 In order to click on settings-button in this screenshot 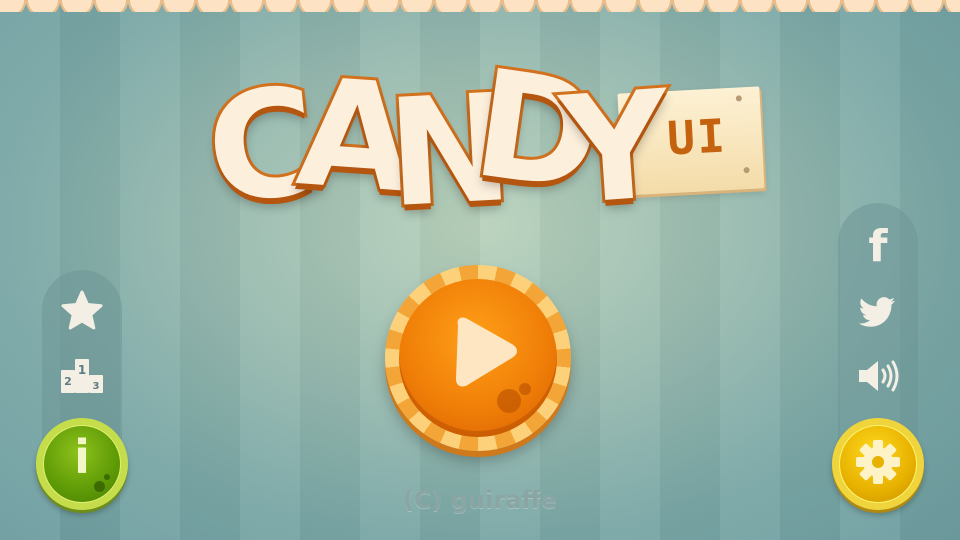, I will do `click(878, 464)`.